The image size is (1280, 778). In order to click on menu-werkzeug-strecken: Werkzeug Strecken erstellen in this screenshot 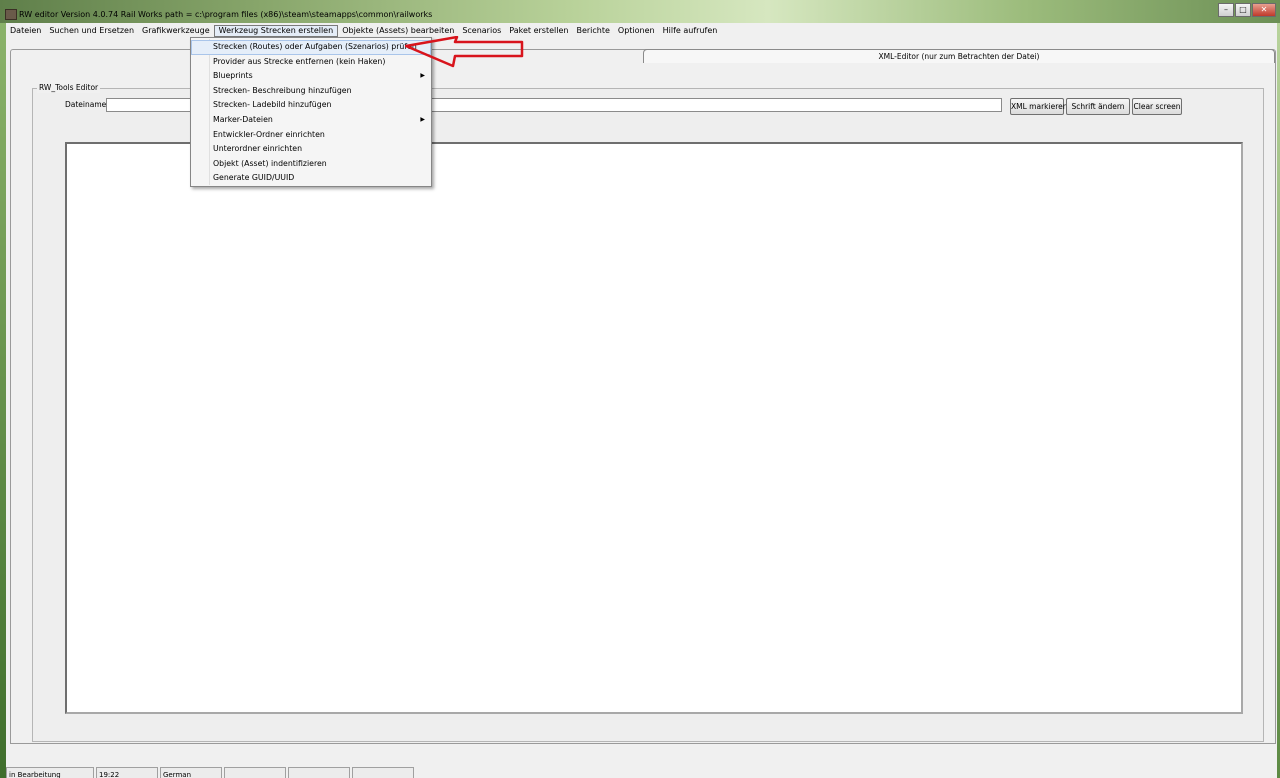, I will do `click(276, 31)`.